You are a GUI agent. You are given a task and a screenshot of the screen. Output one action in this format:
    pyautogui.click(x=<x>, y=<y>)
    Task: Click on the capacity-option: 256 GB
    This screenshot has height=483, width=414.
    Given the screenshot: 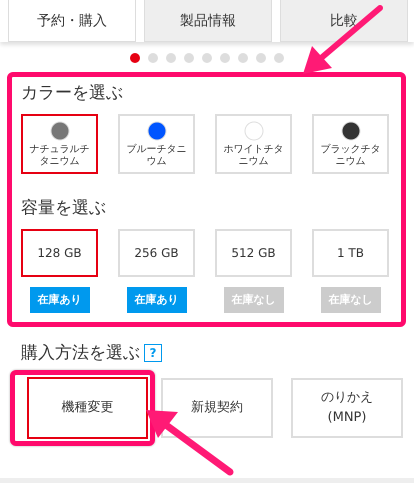 What is the action you would take?
    pyautogui.click(x=156, y=253)
    